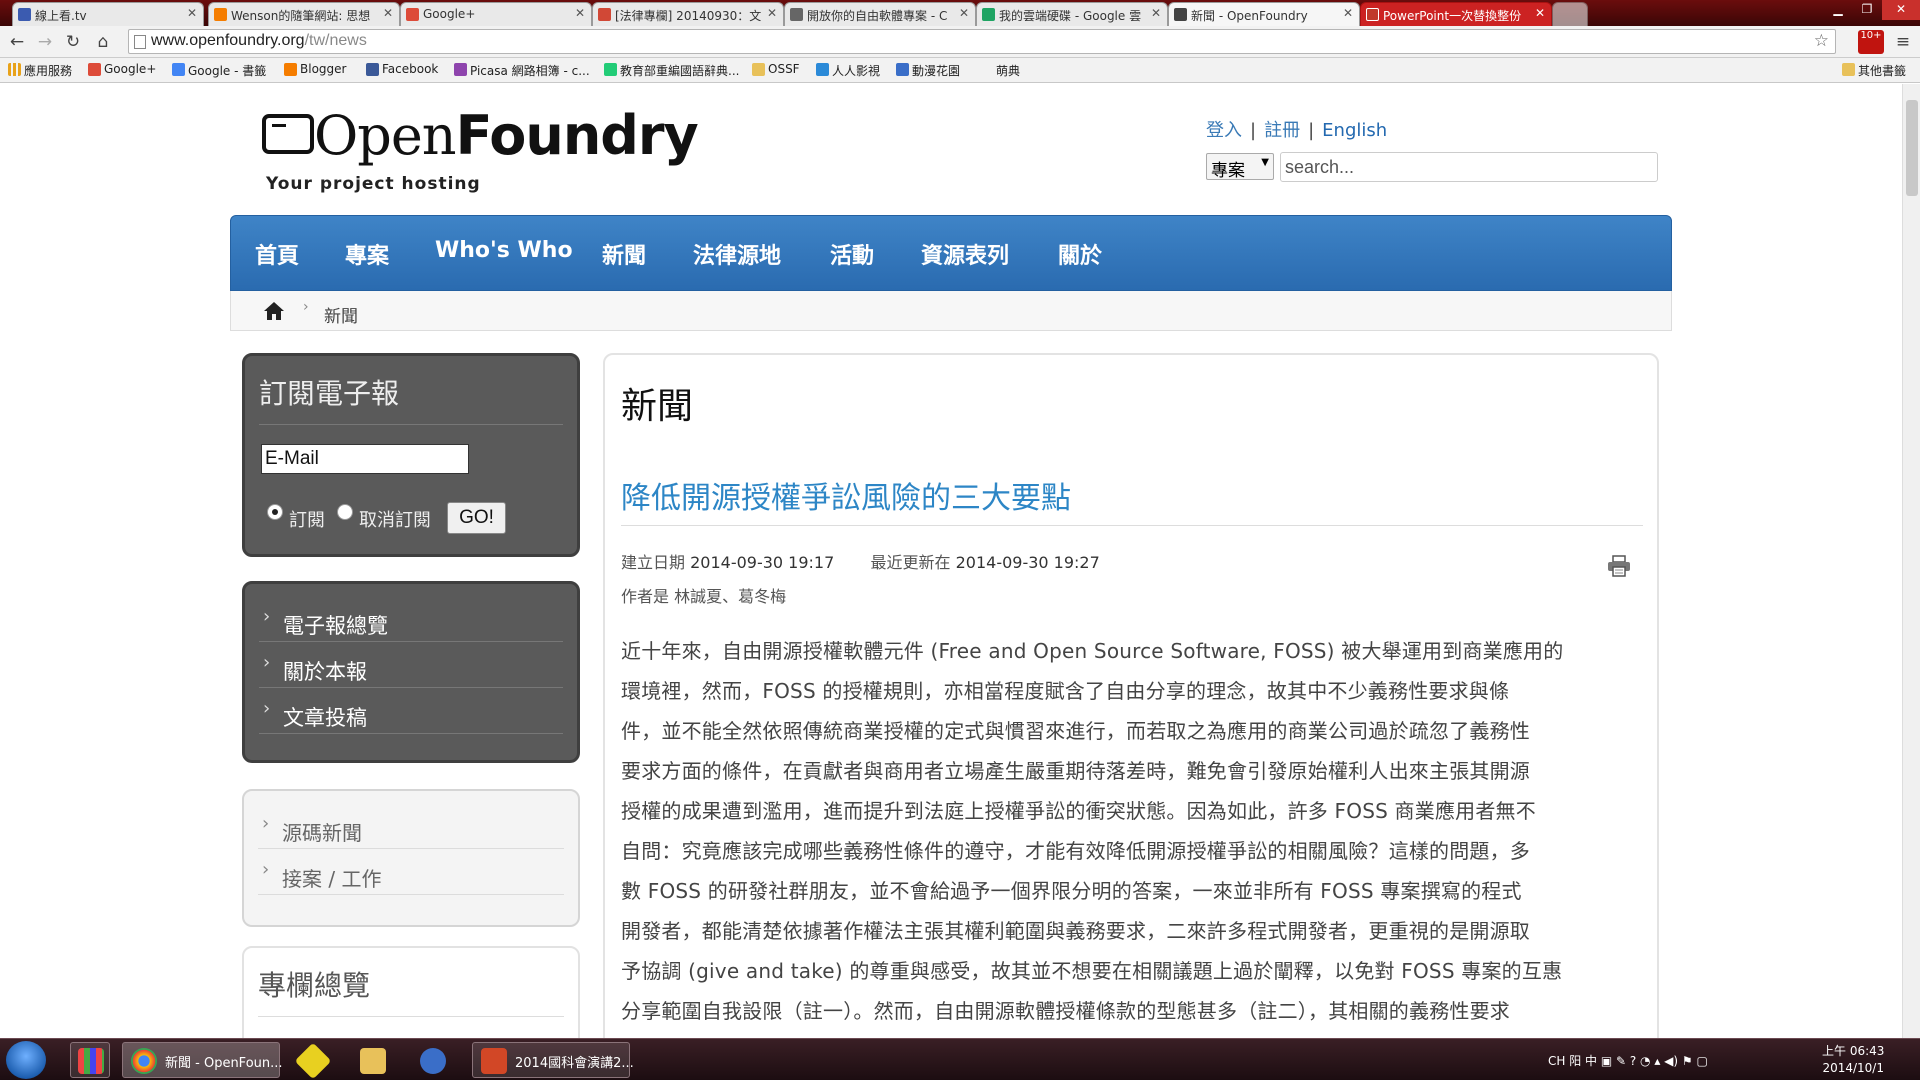 This screenshot has width=1920, height=1080. What do you see at coordinates (762, 562) in the screenshot?
I see `created-date: 2014-09-30 19:17` at bounding box center [762, 562].